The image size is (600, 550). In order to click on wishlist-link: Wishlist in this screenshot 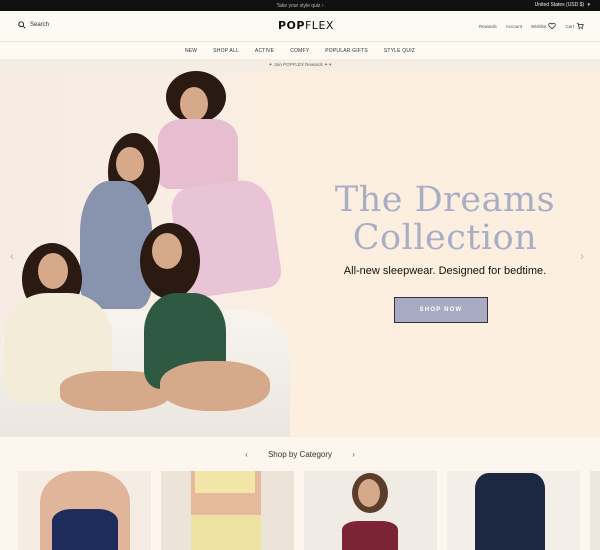, I will do `click(544, 26)`.